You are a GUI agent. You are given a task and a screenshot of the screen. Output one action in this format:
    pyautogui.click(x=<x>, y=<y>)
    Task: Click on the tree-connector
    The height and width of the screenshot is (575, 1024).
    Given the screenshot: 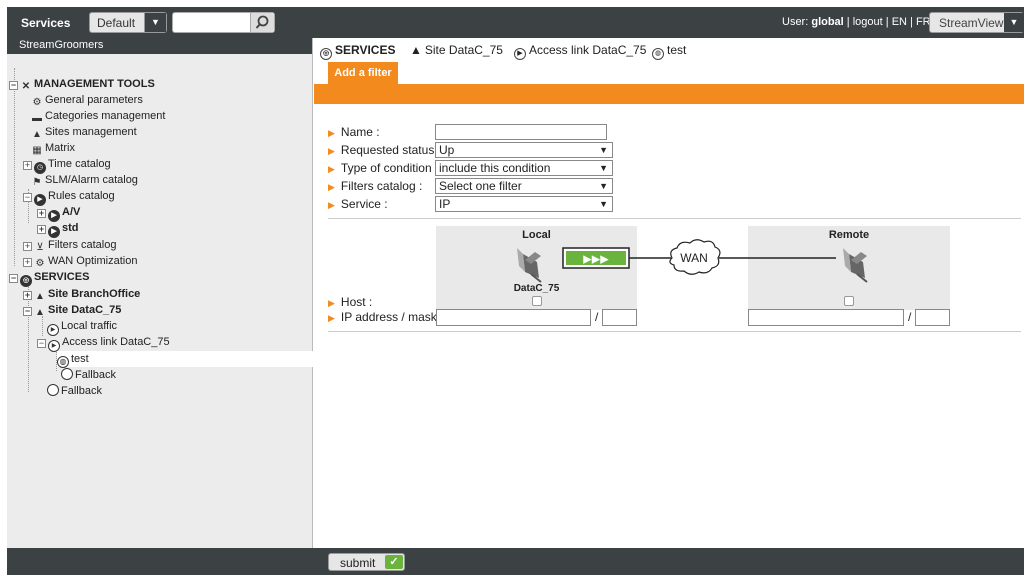 What is the action you would take?
    pyautogui.click(x=42, y=326)
    